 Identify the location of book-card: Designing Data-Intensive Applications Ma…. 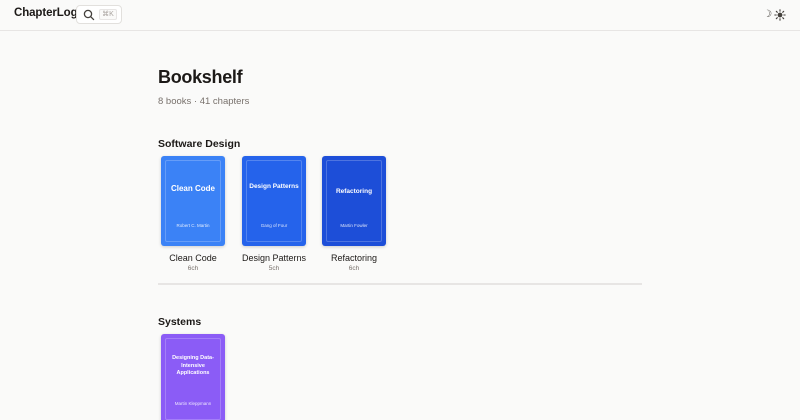
(193, 377).